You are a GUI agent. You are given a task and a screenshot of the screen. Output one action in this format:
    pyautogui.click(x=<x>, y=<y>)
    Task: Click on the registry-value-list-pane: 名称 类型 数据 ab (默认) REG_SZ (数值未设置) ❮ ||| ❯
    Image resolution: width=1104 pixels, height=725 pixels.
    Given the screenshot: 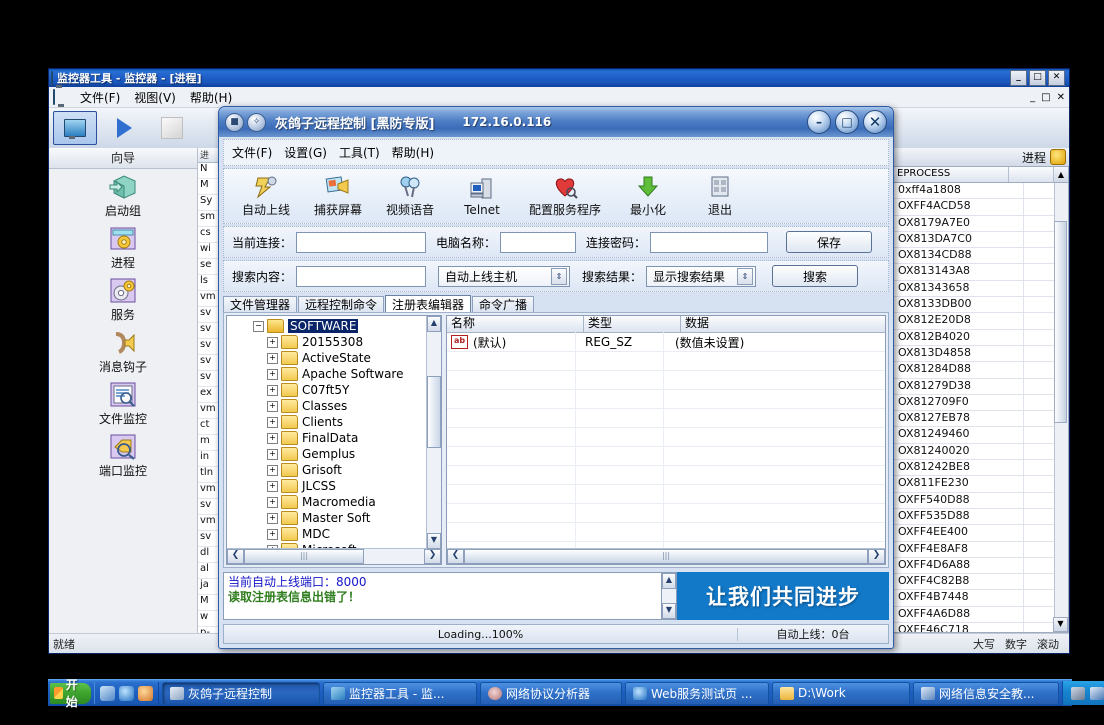 What is the action you would take?
    pyautogui.click(x=666, y=440)
    